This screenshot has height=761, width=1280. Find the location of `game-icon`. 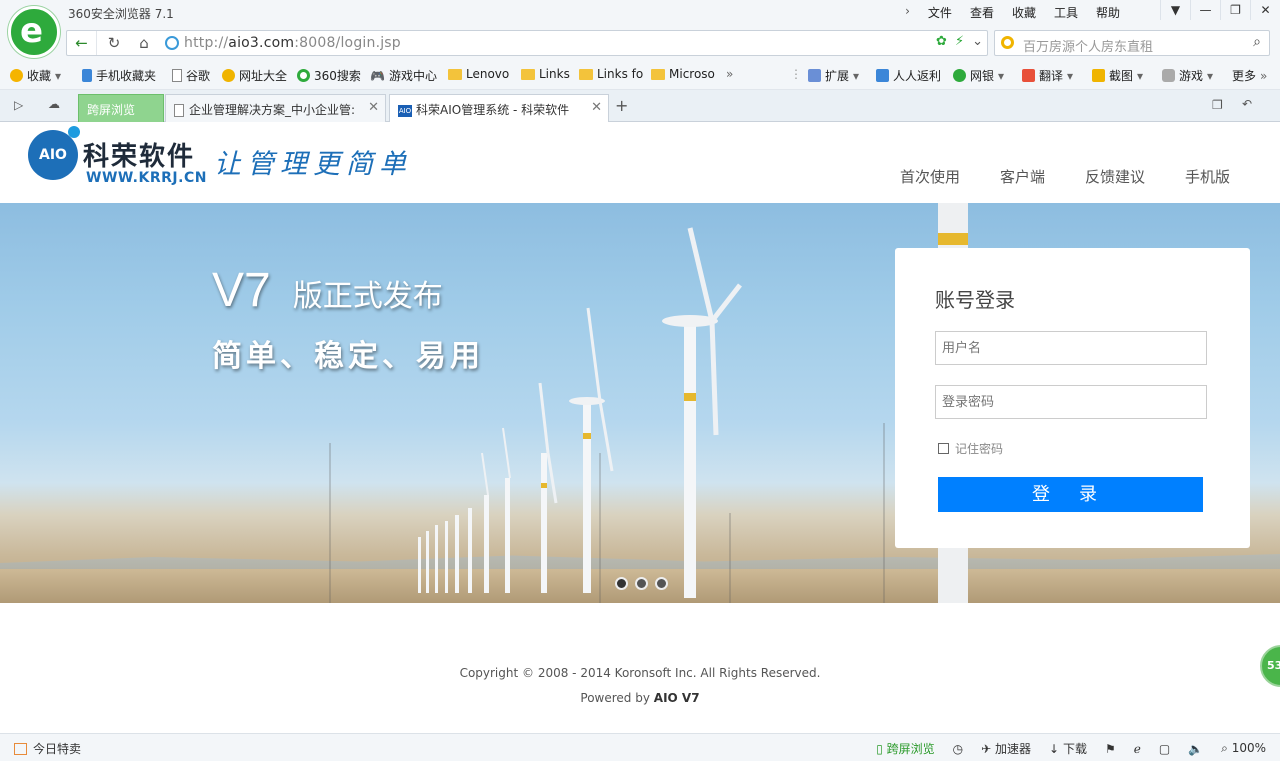

game-icon is located at coordinates (1168, 75).